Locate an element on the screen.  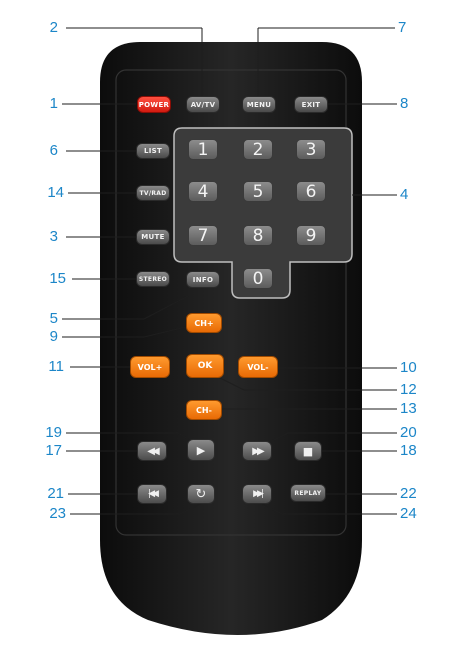
callout-13: 13 is located at coordinates (408, 408).